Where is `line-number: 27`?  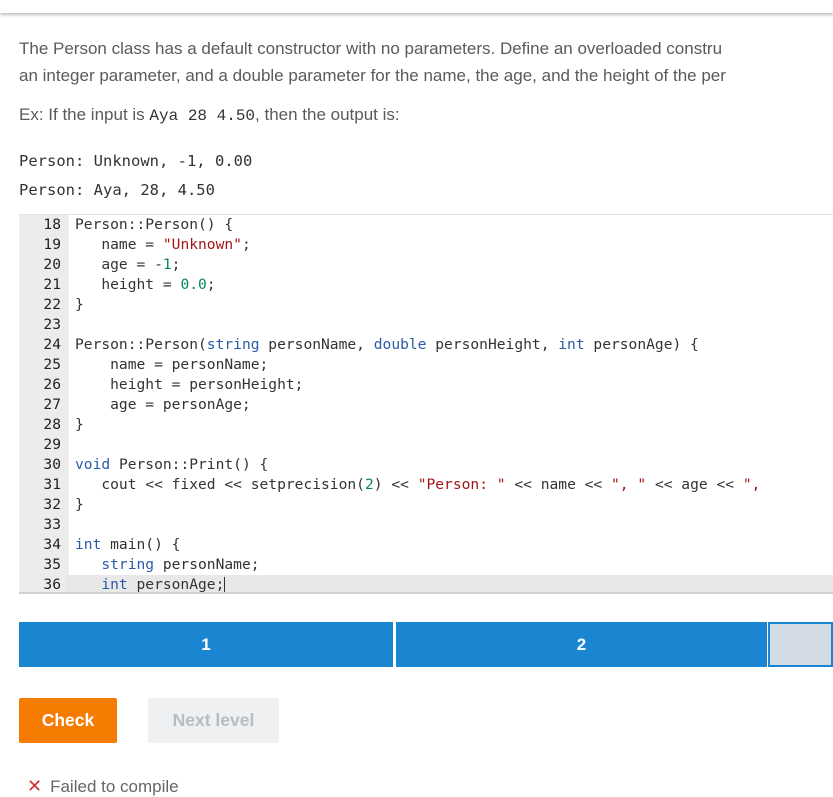 line-number: 27 is located at coordinates (42, 405).